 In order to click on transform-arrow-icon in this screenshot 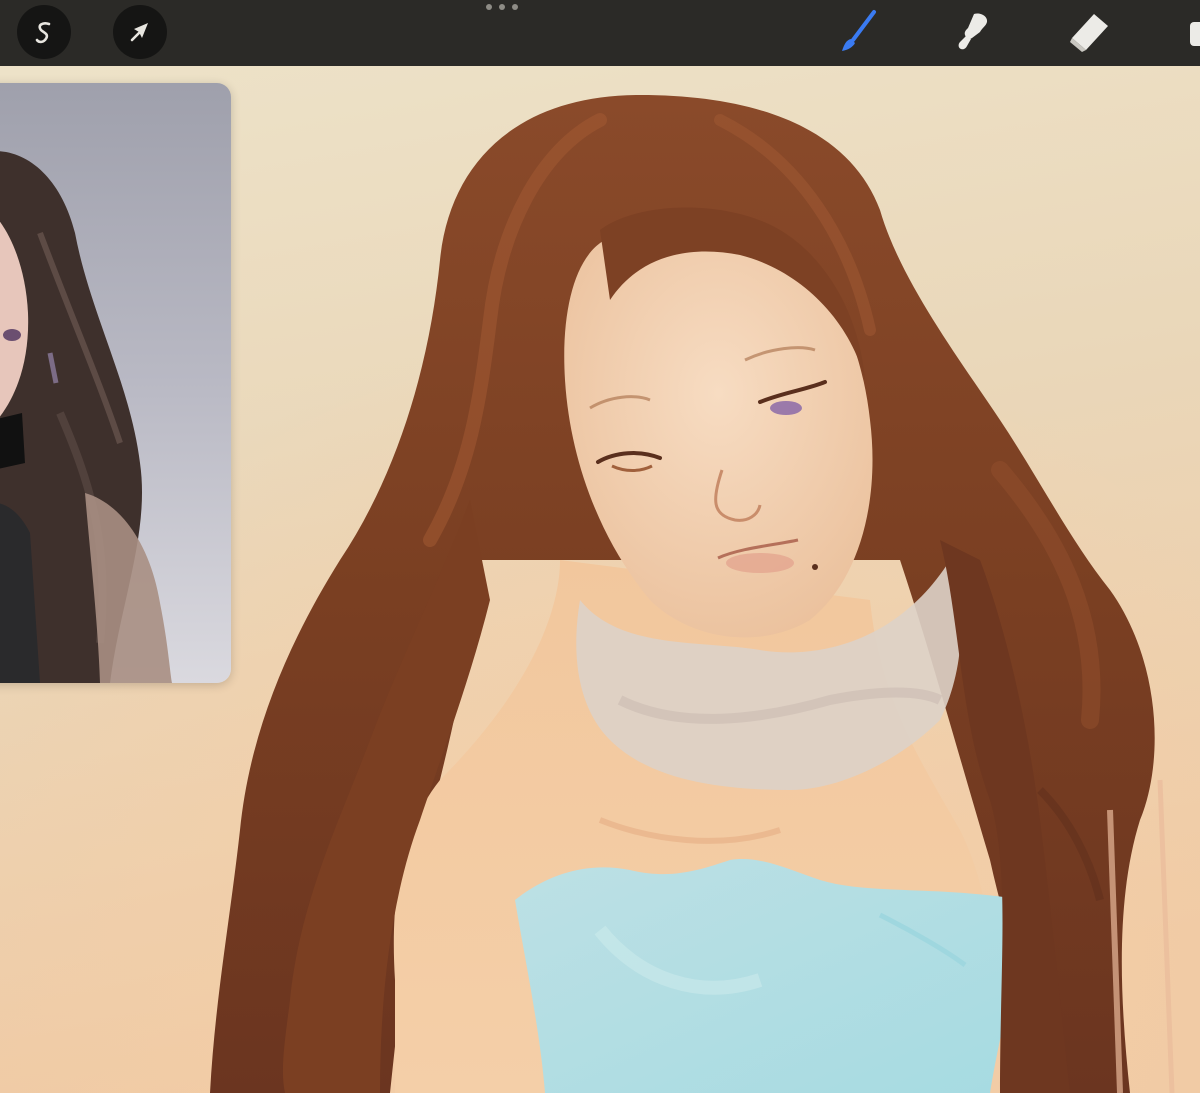, I will do `click(140, 32)`.